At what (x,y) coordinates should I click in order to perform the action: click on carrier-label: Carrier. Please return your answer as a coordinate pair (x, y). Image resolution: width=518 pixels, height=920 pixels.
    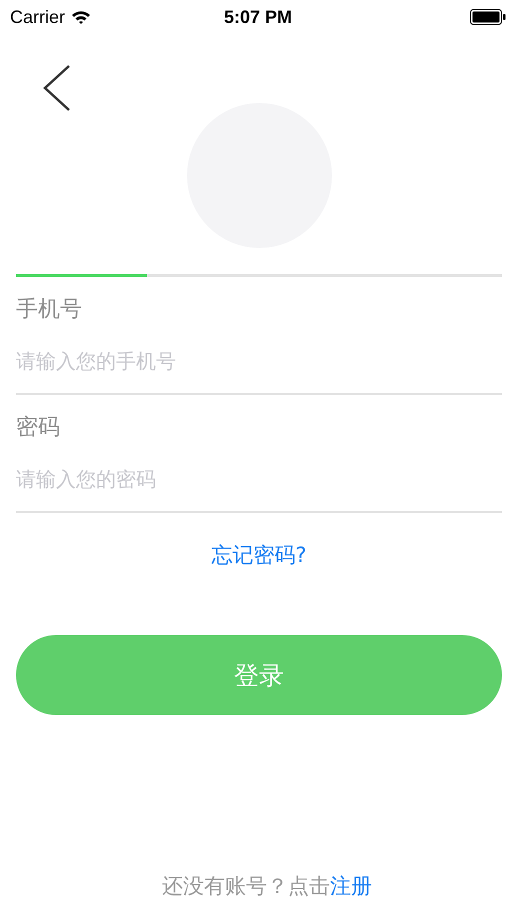
    Looking at the image, I should click on (38, 17).